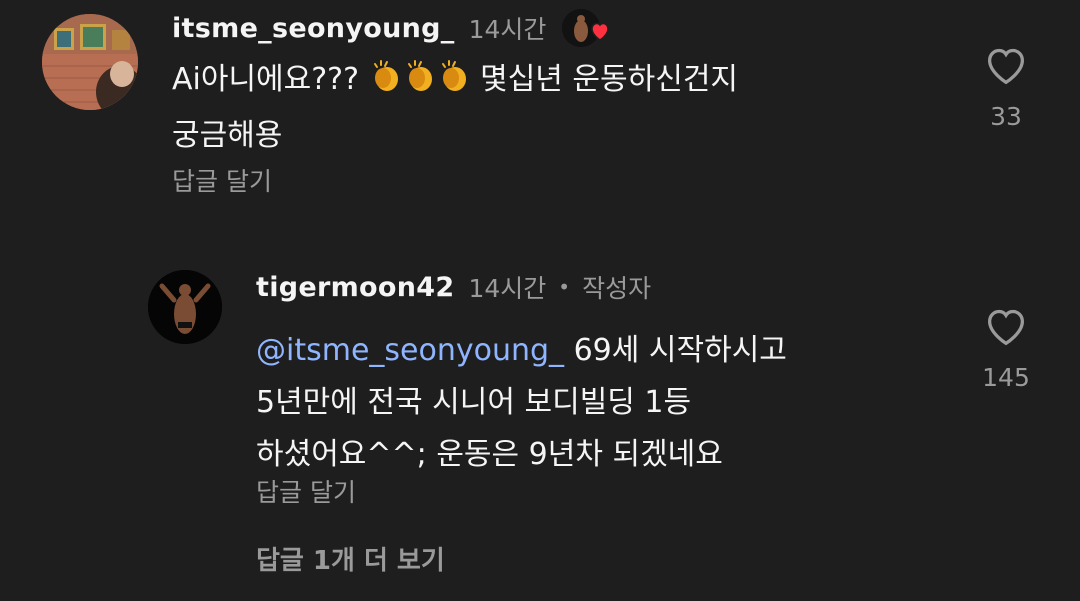 The height and width of the screenshot is (601, 1080). Describe the element at coordinates (410, 350) in the screenshot. I see `mention-link: @itsme_seonyoung_` at that location.